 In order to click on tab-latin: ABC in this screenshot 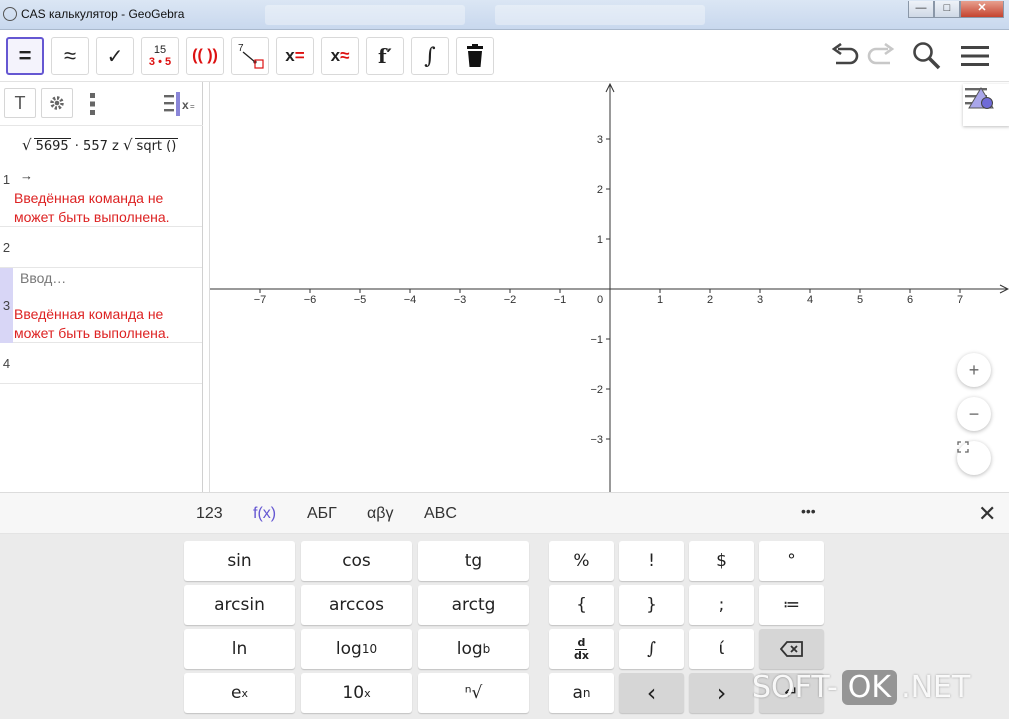, I will do `click(440, 514)`.